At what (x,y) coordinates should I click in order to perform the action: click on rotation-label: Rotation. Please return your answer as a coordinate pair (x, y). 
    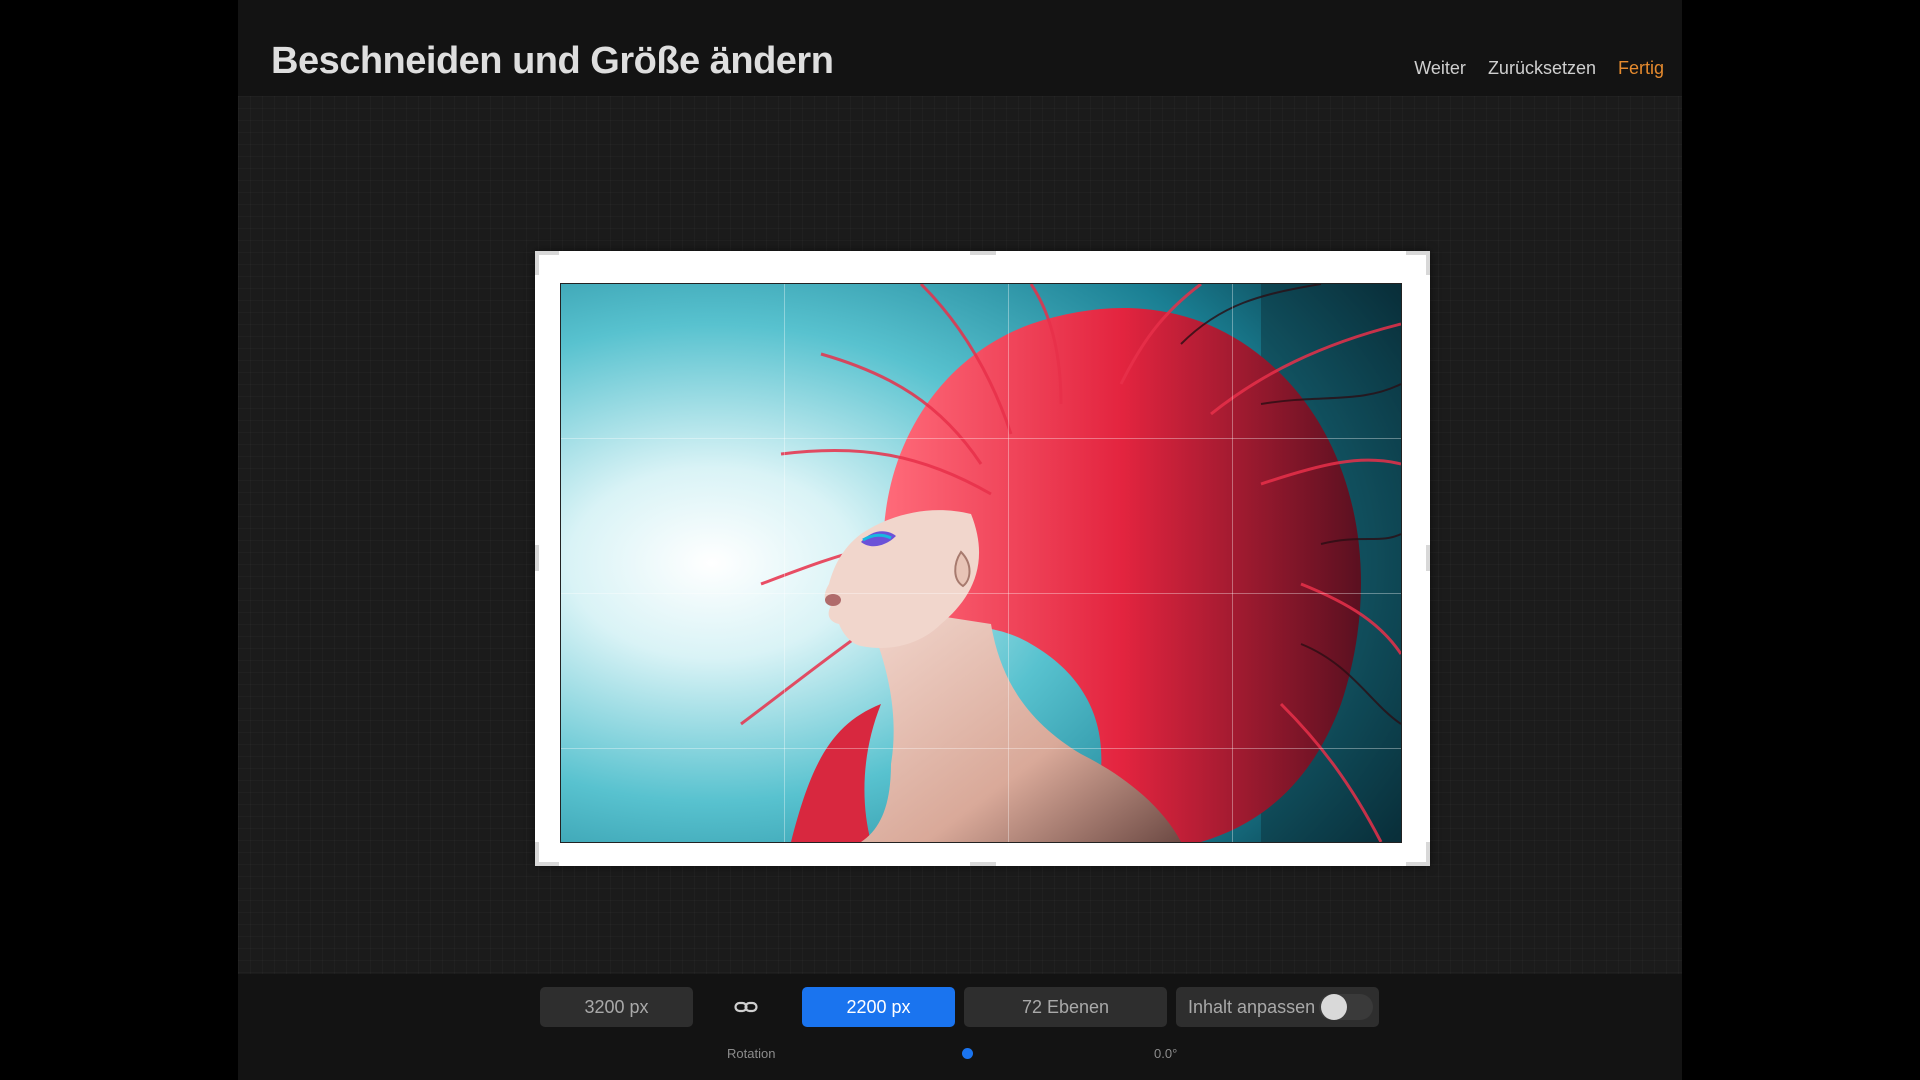
    Looking at the image, I should click on (751, 1053).